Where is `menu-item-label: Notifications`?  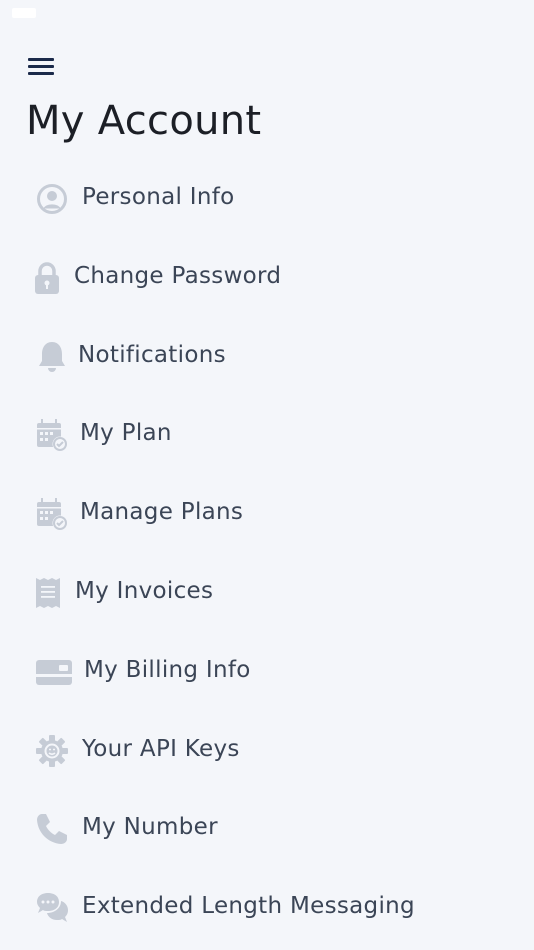
menu-item-label: Notifications is located at coordinates (152, 354).